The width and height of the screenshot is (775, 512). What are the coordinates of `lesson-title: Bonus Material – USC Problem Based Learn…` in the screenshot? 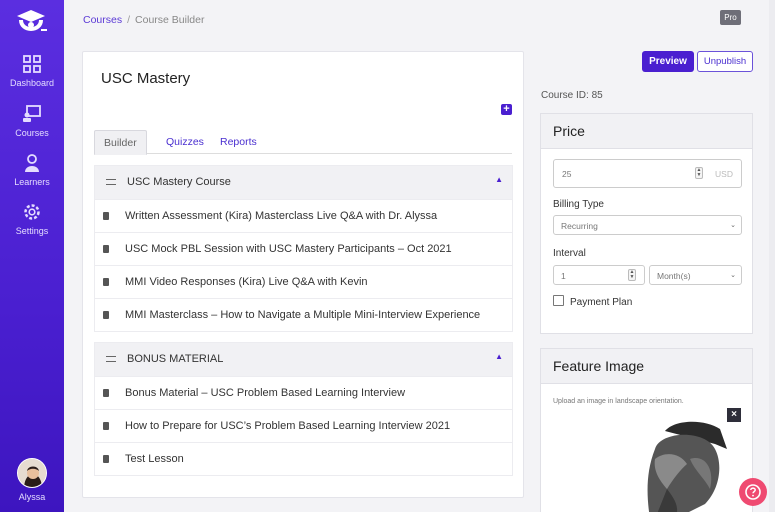 It's located at (265, 393).